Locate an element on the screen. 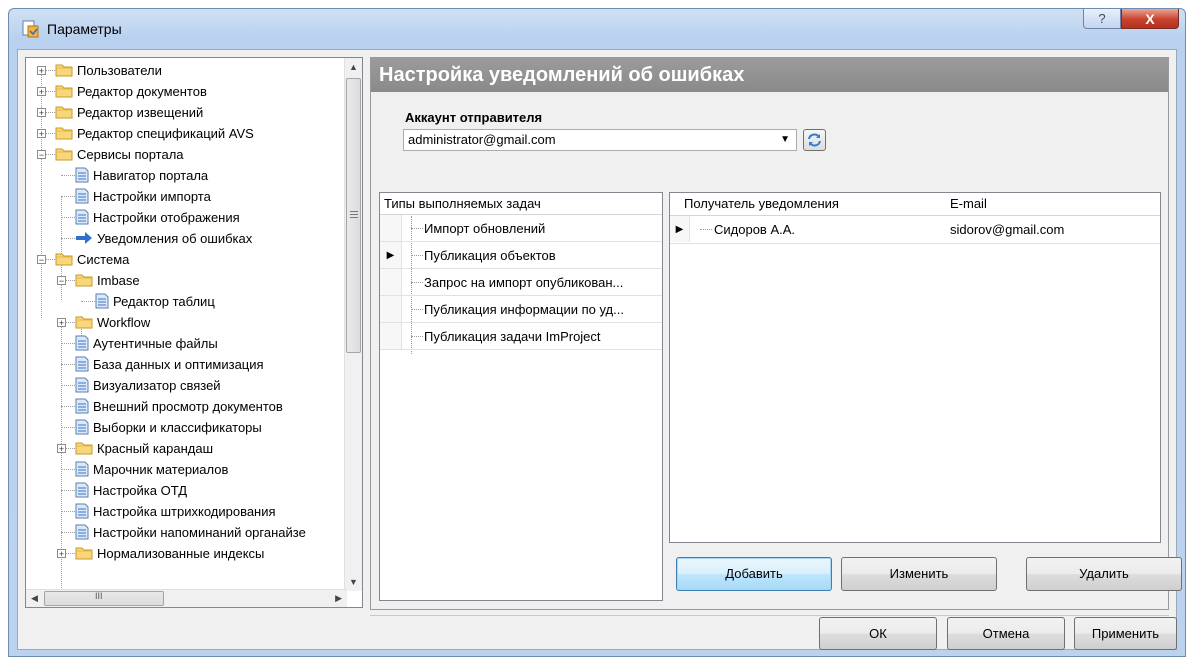  tree-item-folder-system: Система is located at coordinates (92, 259).